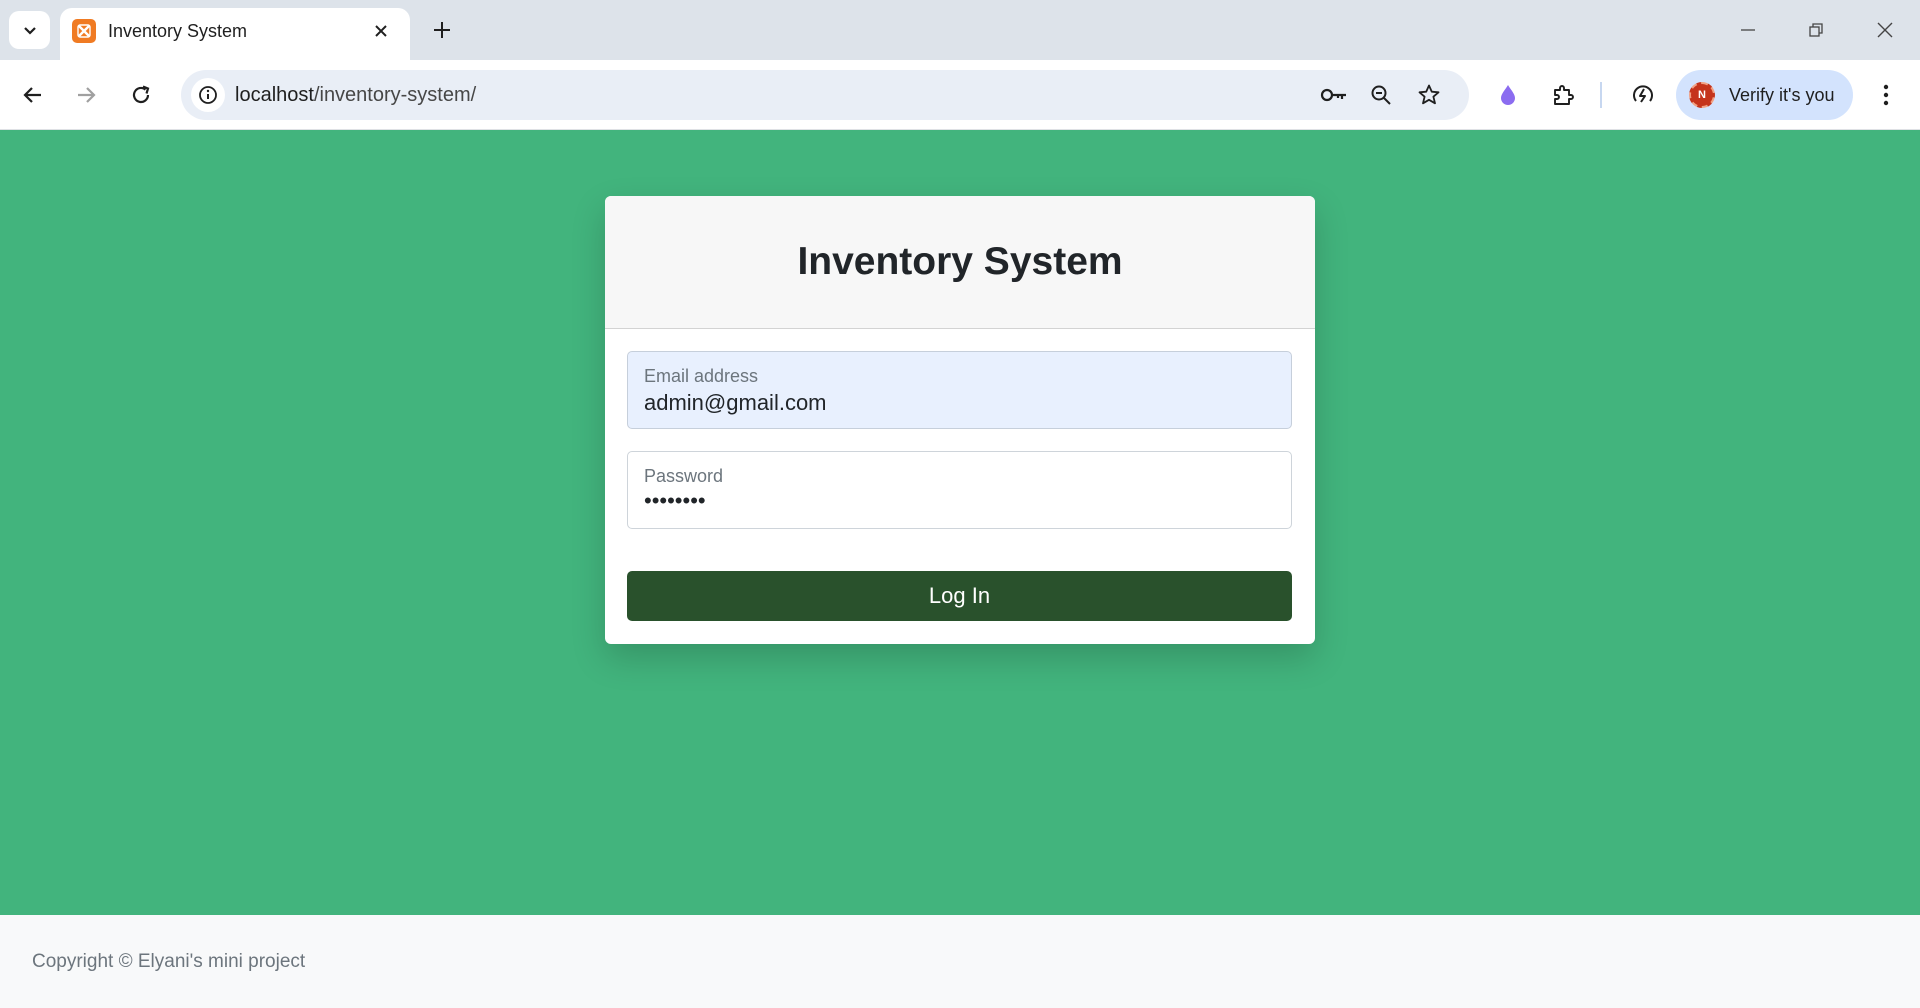  I want to click on bookmark-button, so click(1429, 95).